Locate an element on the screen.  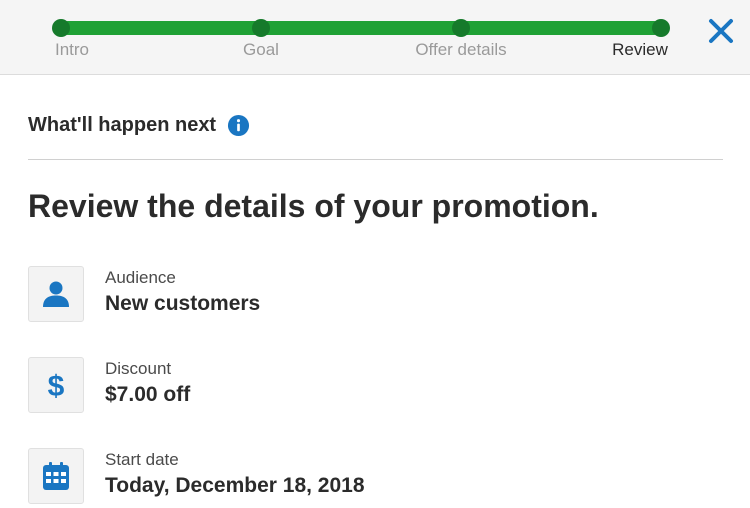
detail-audience: Audience New customers is located at coordinates (373, 296).